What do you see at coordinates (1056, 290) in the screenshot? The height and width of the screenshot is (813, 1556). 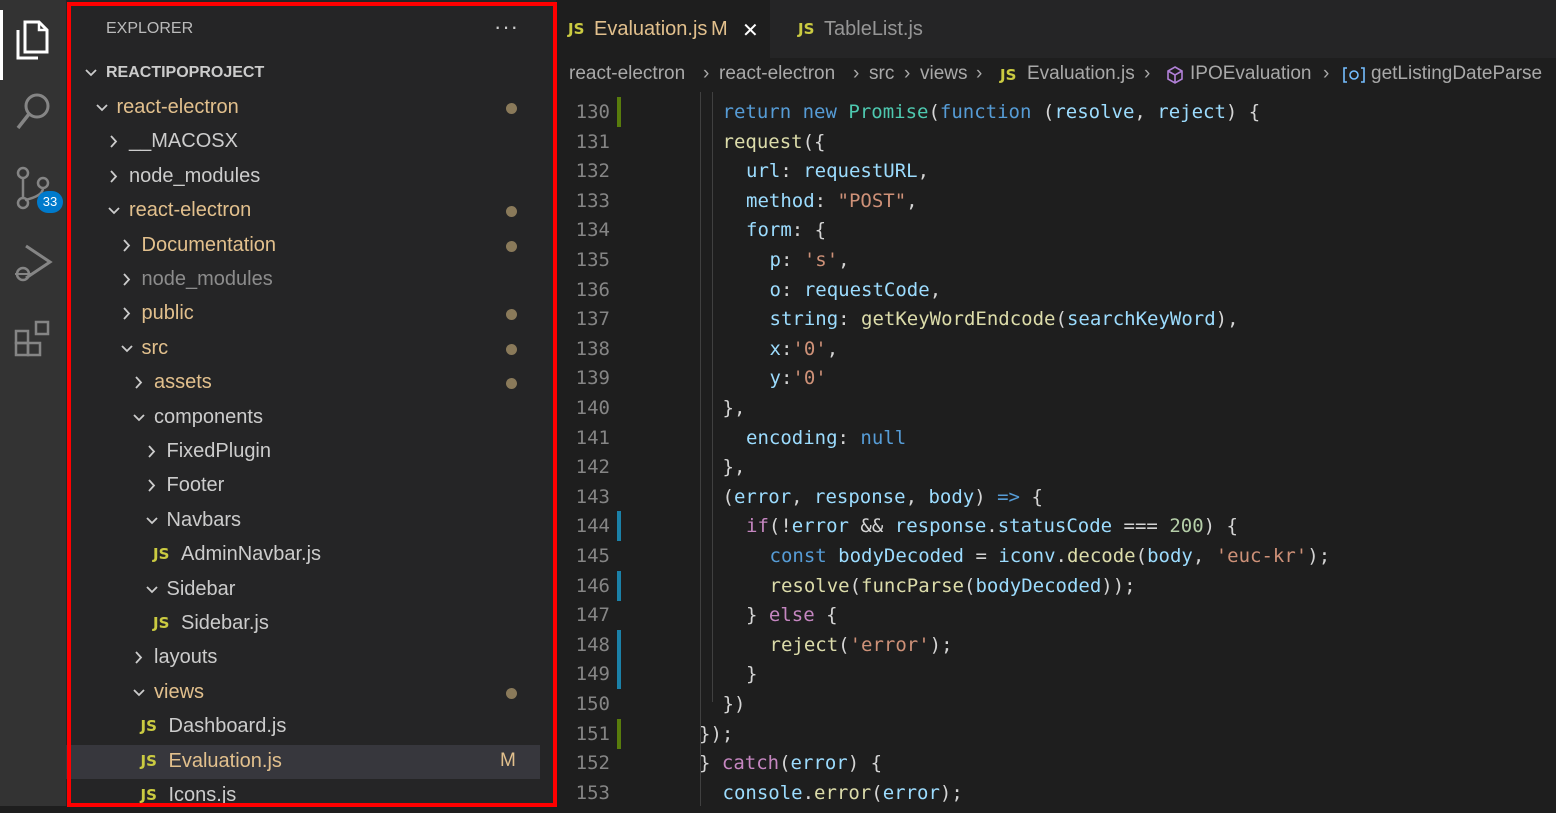 I see `code-line: 136 o: requestCode,` at bounding box center [1056, 290].